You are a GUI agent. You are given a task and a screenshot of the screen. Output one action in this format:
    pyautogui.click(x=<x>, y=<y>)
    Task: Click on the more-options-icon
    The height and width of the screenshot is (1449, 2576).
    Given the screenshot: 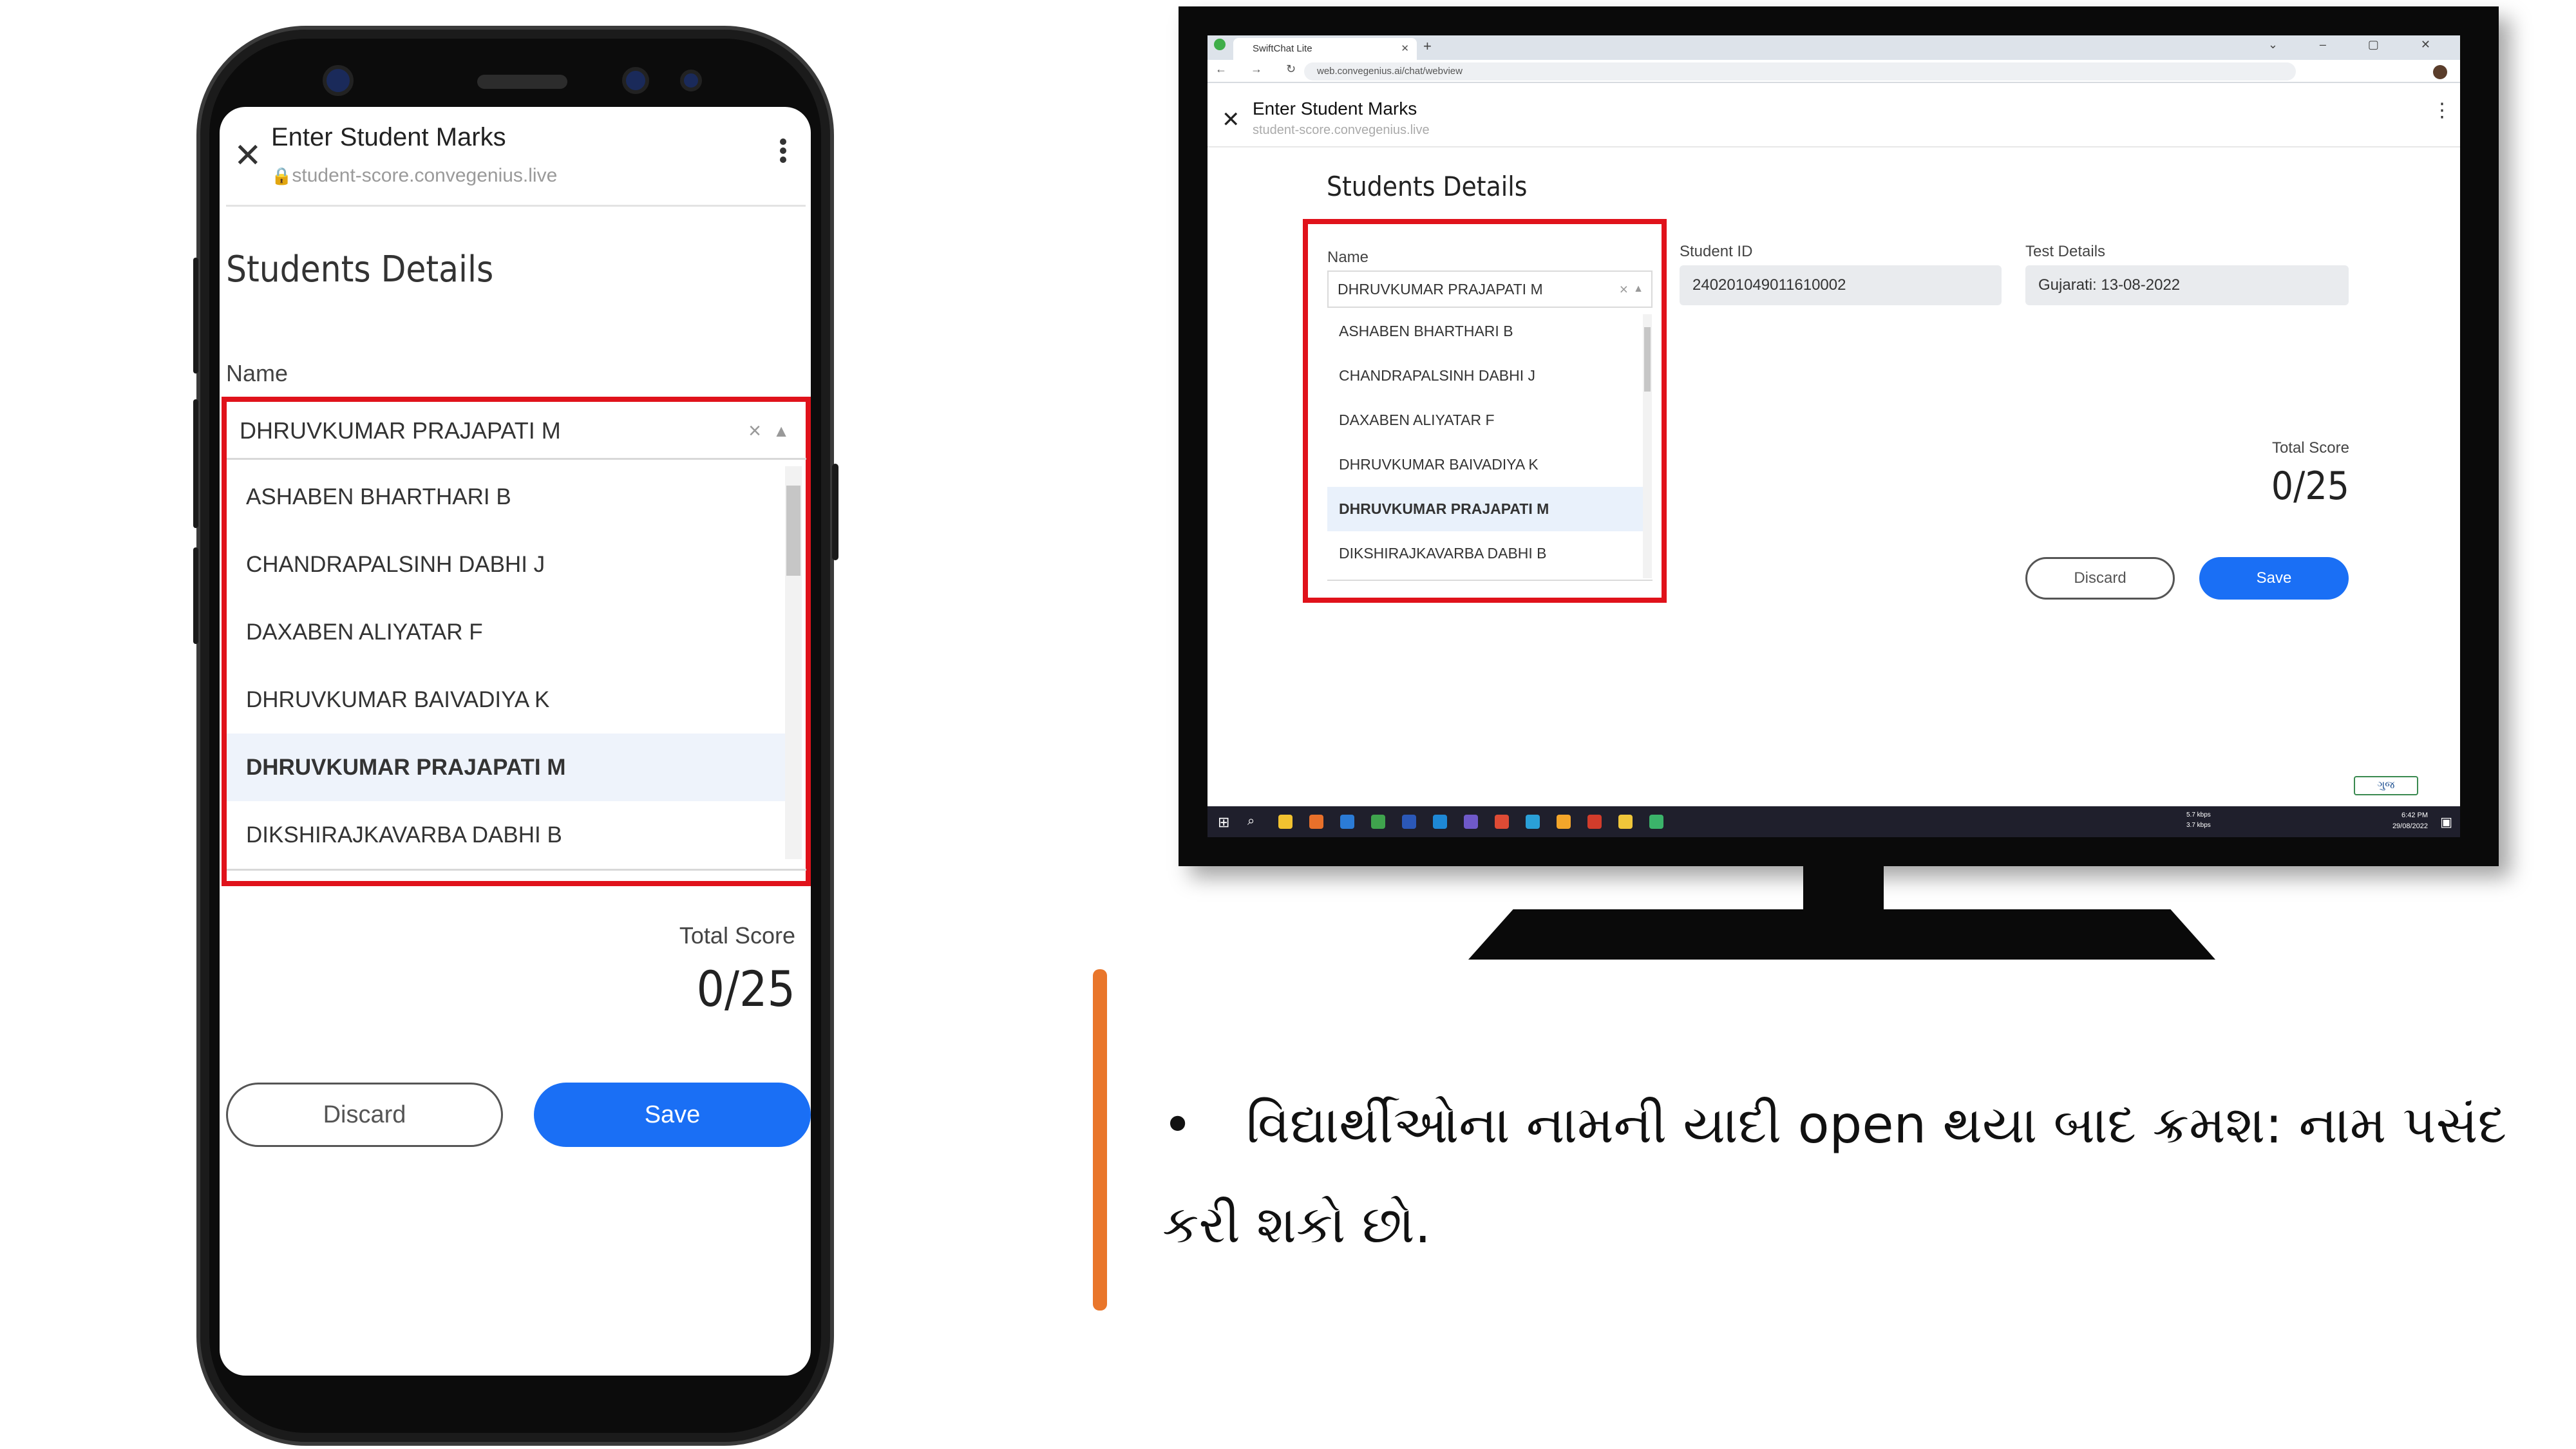 What is the action you would take?
    pyautogui.click(x=783, y=155)
    